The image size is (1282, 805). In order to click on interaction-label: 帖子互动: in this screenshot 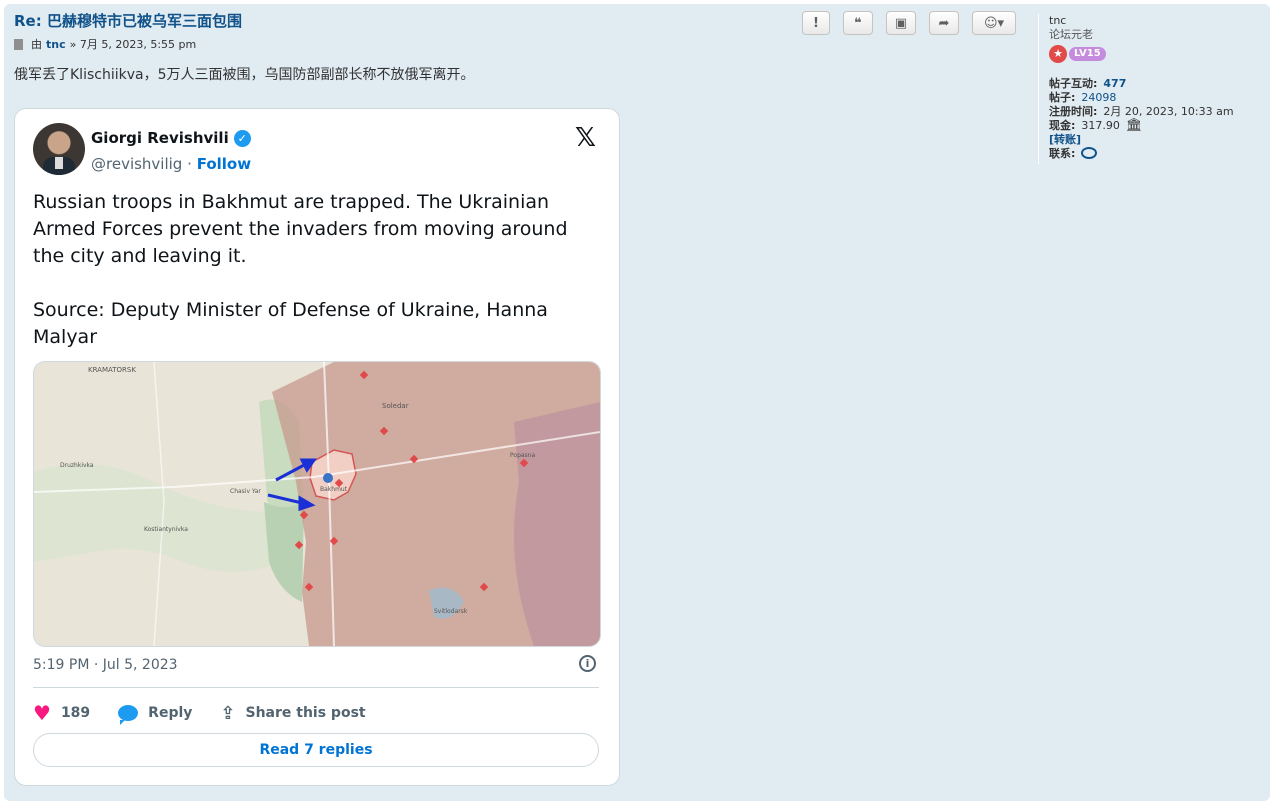, I will do `click(1073, 83)`.